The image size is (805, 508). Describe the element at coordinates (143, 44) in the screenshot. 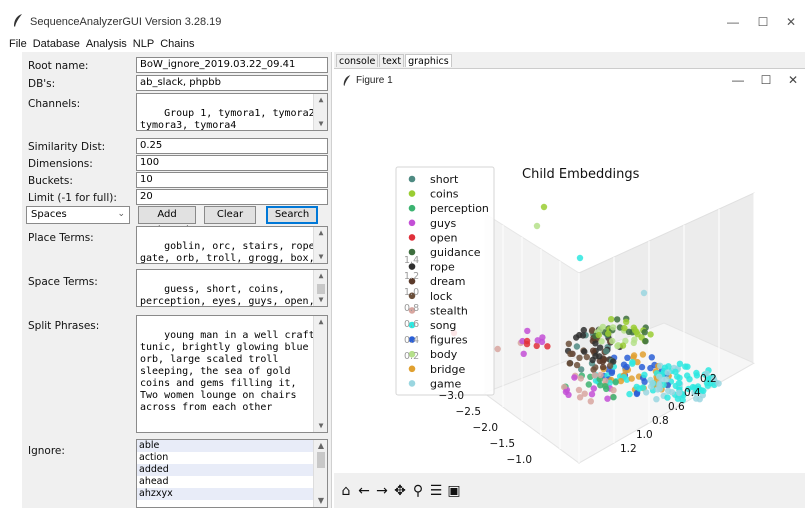

I see `menu-nlp: NLP` at that location.